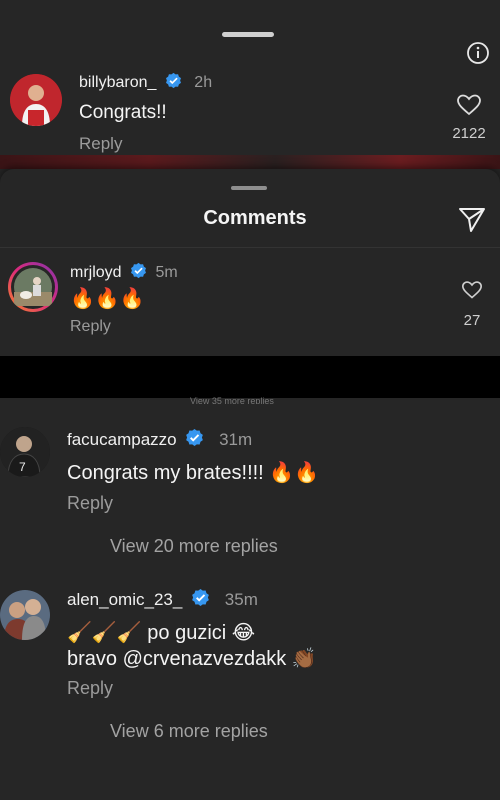 The image size is (500, 800). Describe the element at coordinates (96, 272) in the screenshot. I see `username-text: mrjloyd` at that location.